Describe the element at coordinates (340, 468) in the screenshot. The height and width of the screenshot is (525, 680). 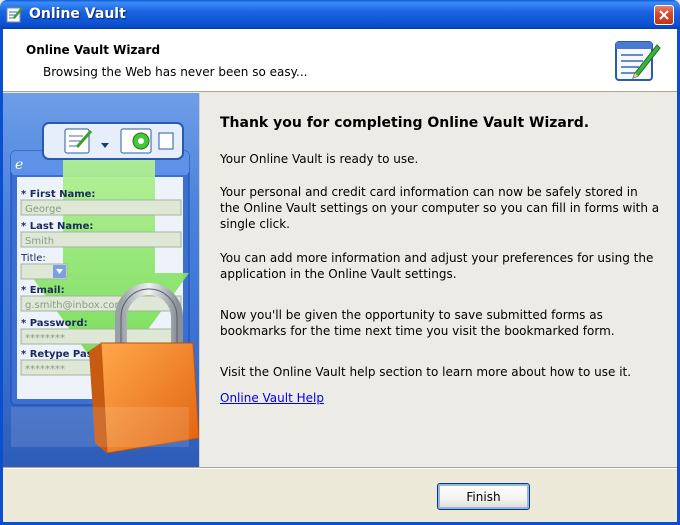
I see `footer-divider` at that location.